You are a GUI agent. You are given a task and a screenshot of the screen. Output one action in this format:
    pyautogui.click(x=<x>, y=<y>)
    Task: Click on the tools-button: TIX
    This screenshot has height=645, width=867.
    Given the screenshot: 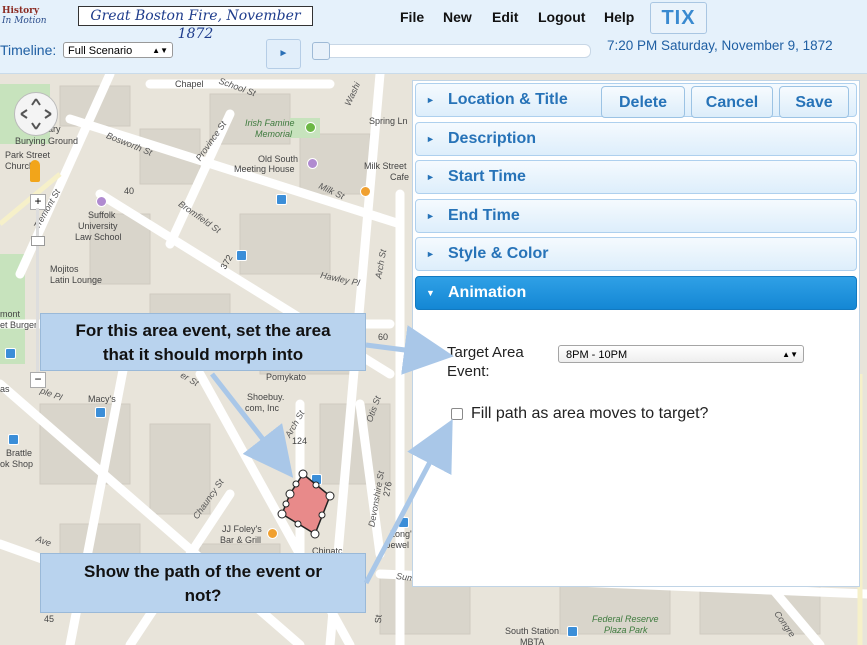 What is the action you would take?
    pyautogui.click(x=678, y=18)
    